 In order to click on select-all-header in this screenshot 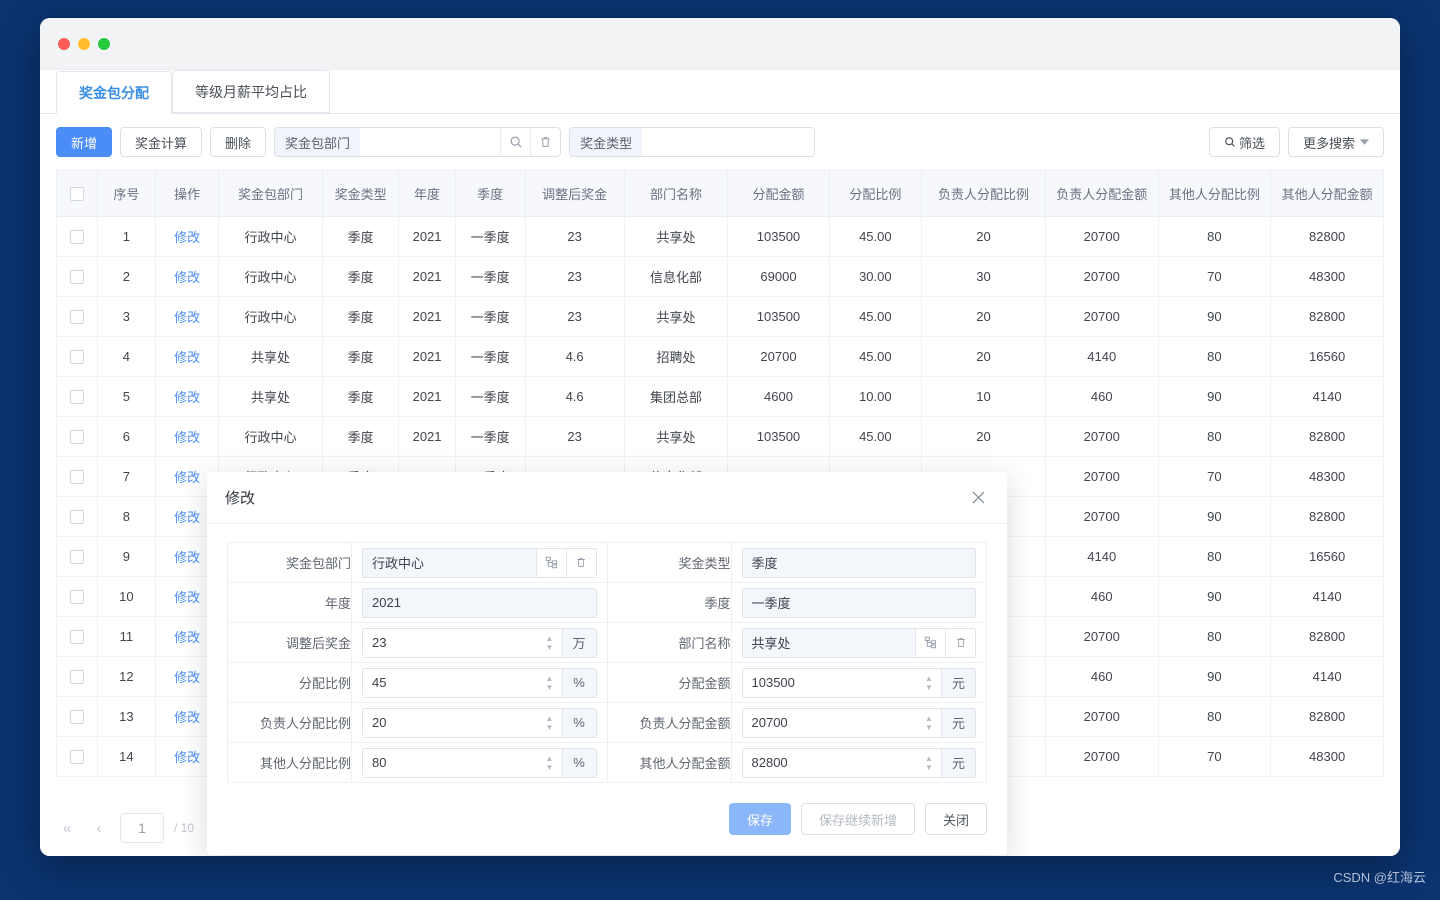, I will do `click(77, 193)`.